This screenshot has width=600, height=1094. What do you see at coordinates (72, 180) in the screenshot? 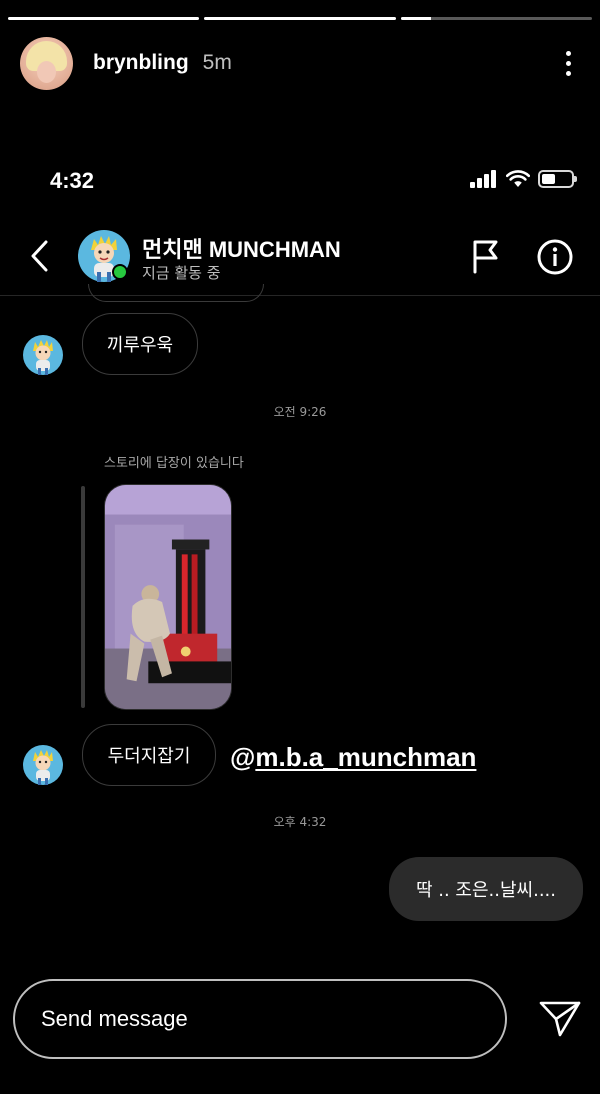
I see `status-bar-time: 4:32` at bounding box center [72, 180].